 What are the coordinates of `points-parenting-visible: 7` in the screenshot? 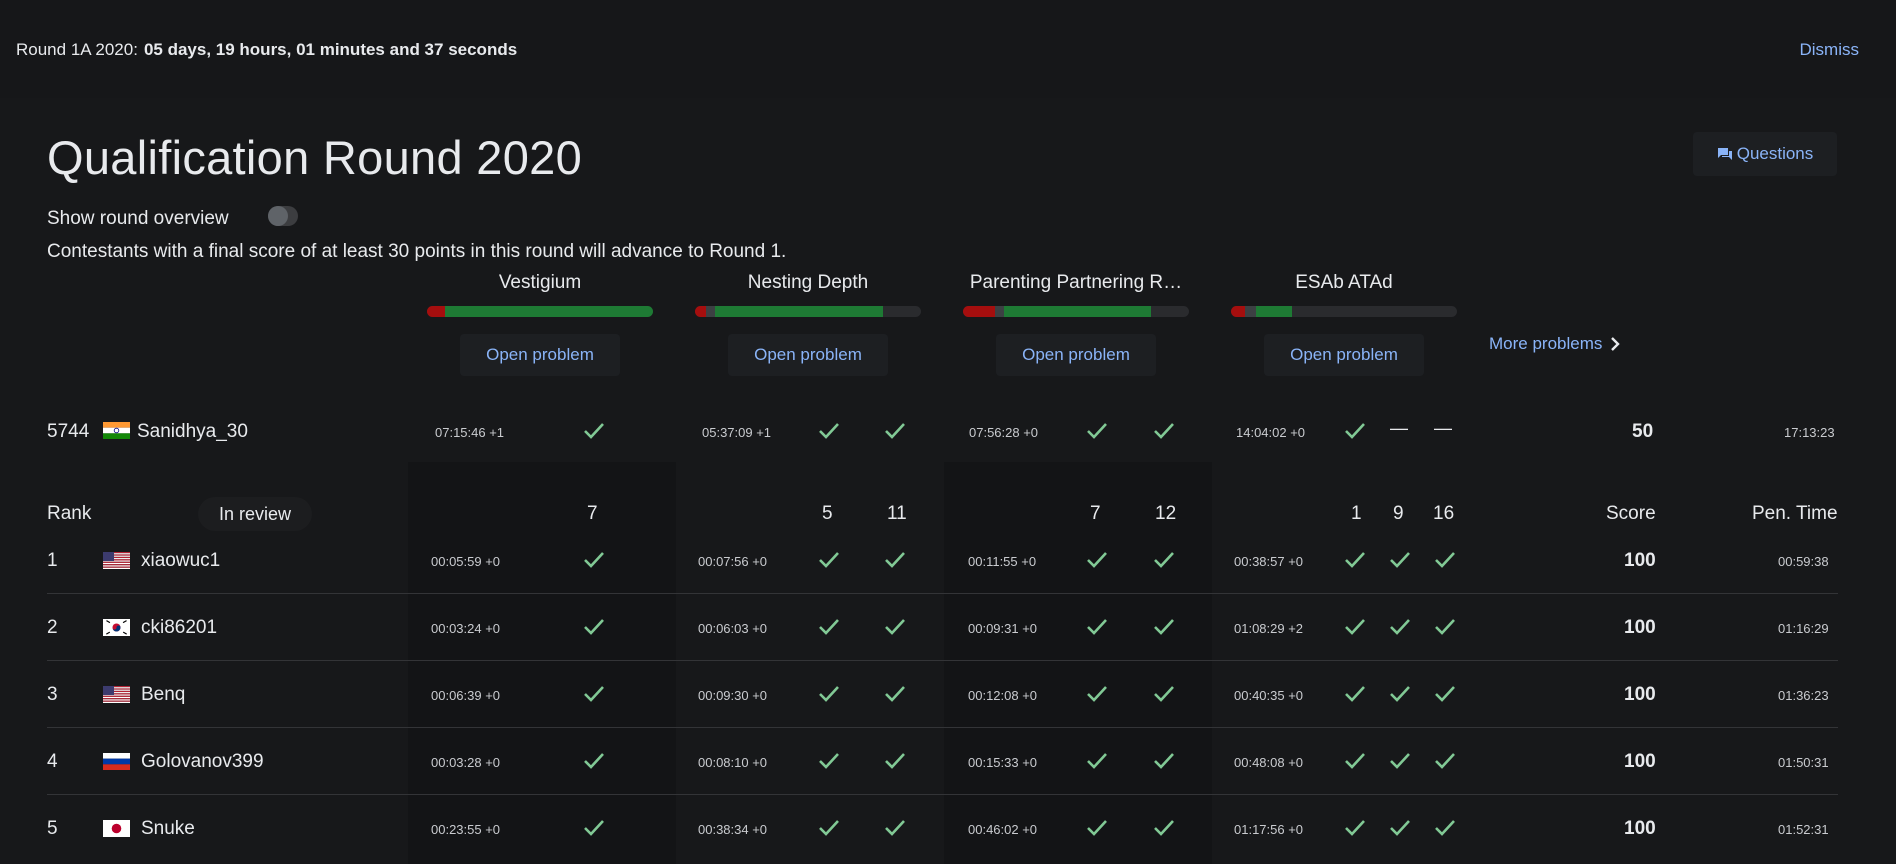 It's located at (1095, 513).